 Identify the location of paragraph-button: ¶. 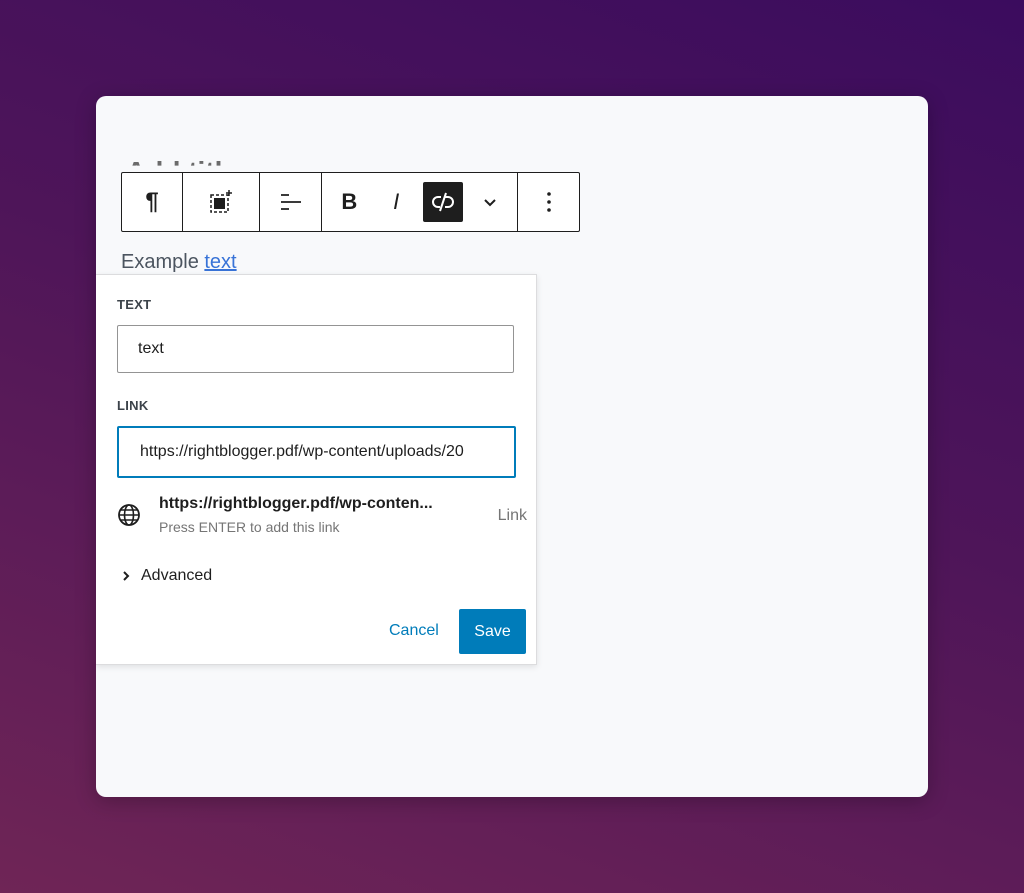
(152, 202).